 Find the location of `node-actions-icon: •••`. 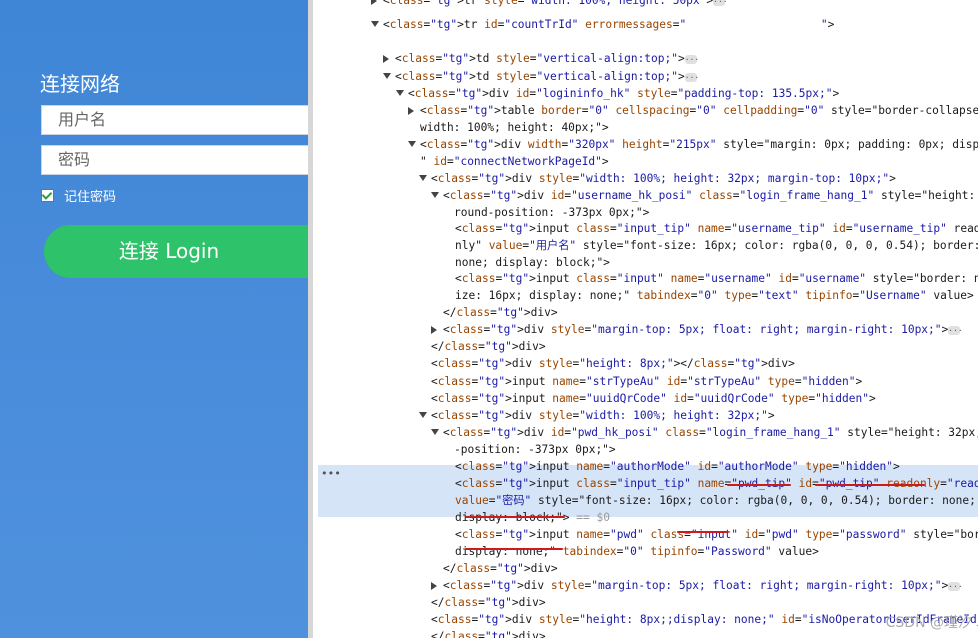

node-actions-icon: ••• is located at coordinates (331, 473).